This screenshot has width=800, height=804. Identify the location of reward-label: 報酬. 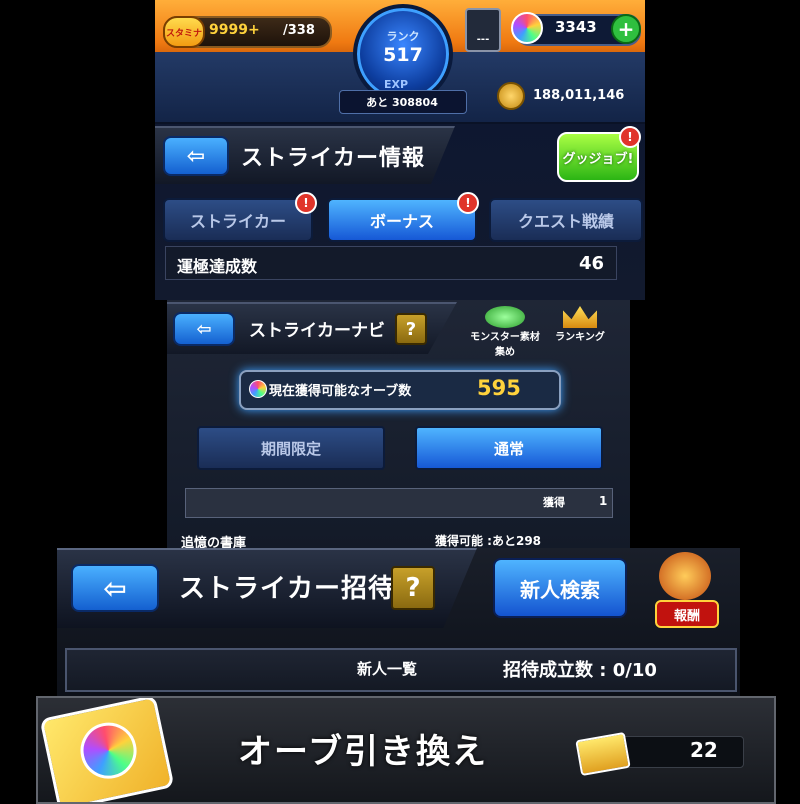
(687, 614).